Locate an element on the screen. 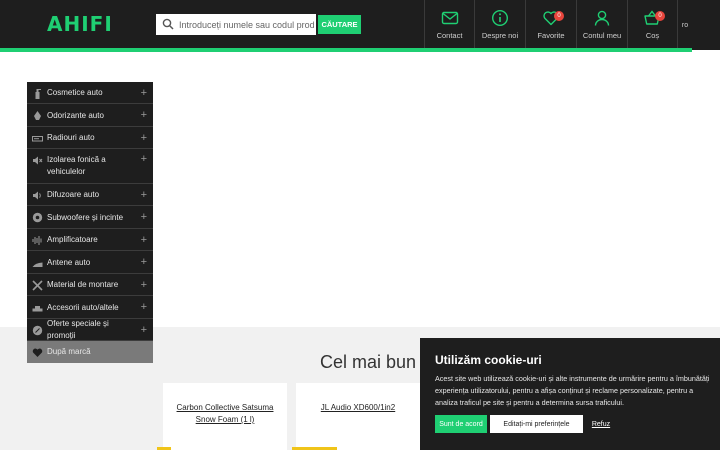 The image size is (720, 450). nav-about: Despre noi is located at coordinates (499, 25).